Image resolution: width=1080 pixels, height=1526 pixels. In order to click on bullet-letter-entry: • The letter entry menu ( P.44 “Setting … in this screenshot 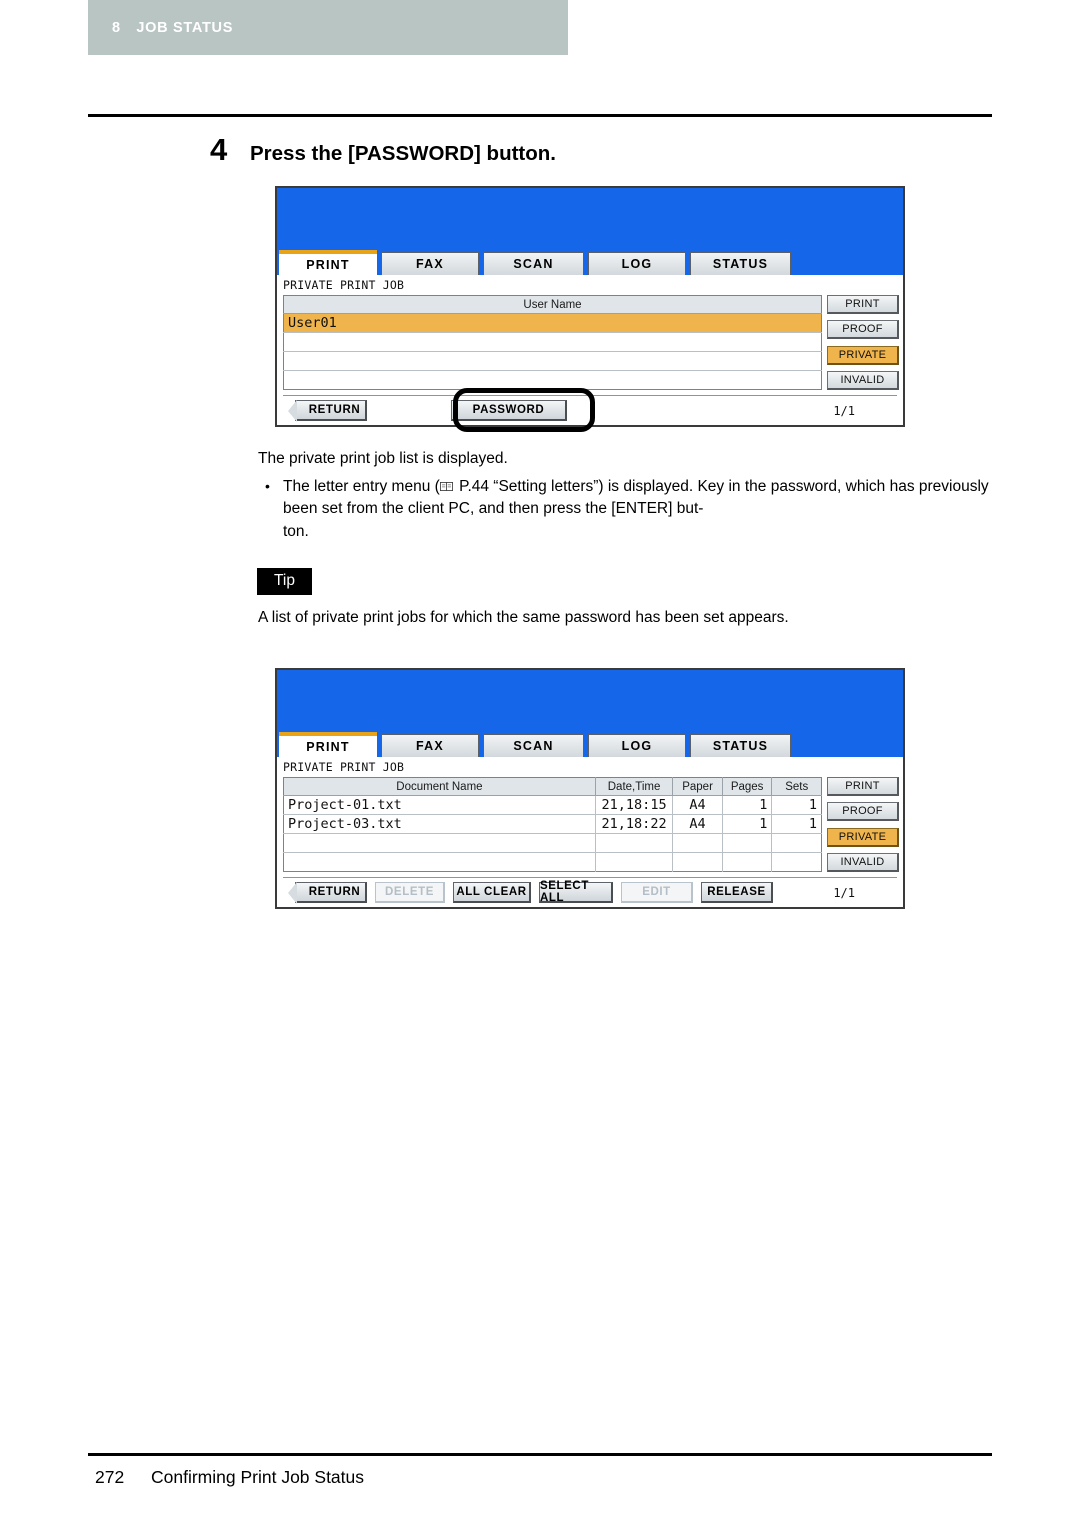, I will do `click(630, 509)`.